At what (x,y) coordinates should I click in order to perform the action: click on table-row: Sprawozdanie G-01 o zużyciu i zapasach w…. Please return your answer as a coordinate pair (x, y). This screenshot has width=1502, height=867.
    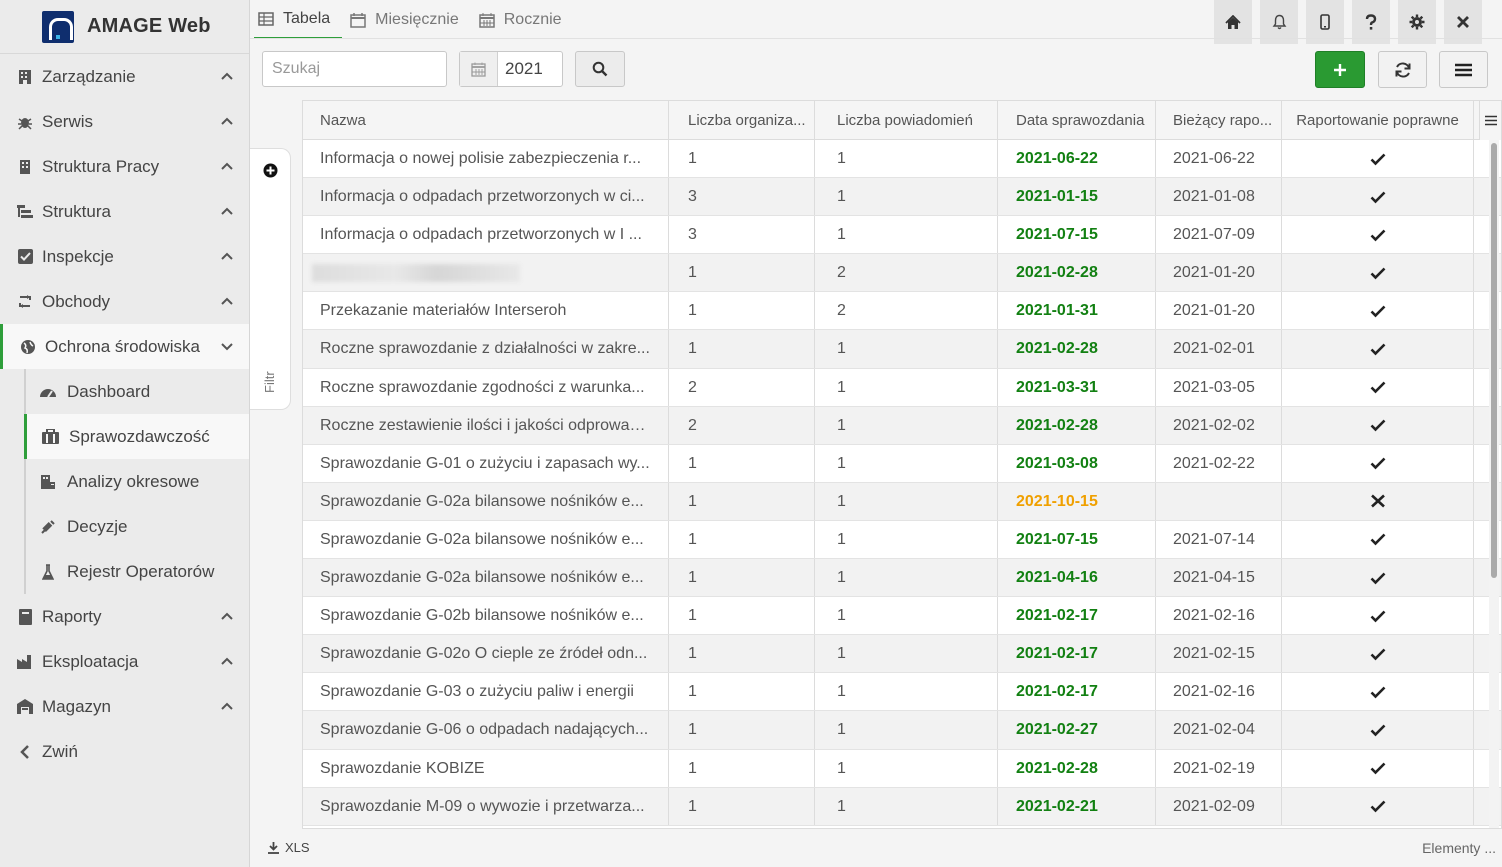
    Looking at the image, I should click on (902, 463).